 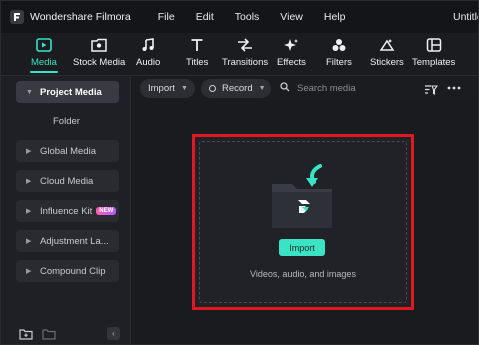 What do you see at coordinates (197, 45) in the screenshot?
I see `text-t-icon` at bounding box center [197, 45].